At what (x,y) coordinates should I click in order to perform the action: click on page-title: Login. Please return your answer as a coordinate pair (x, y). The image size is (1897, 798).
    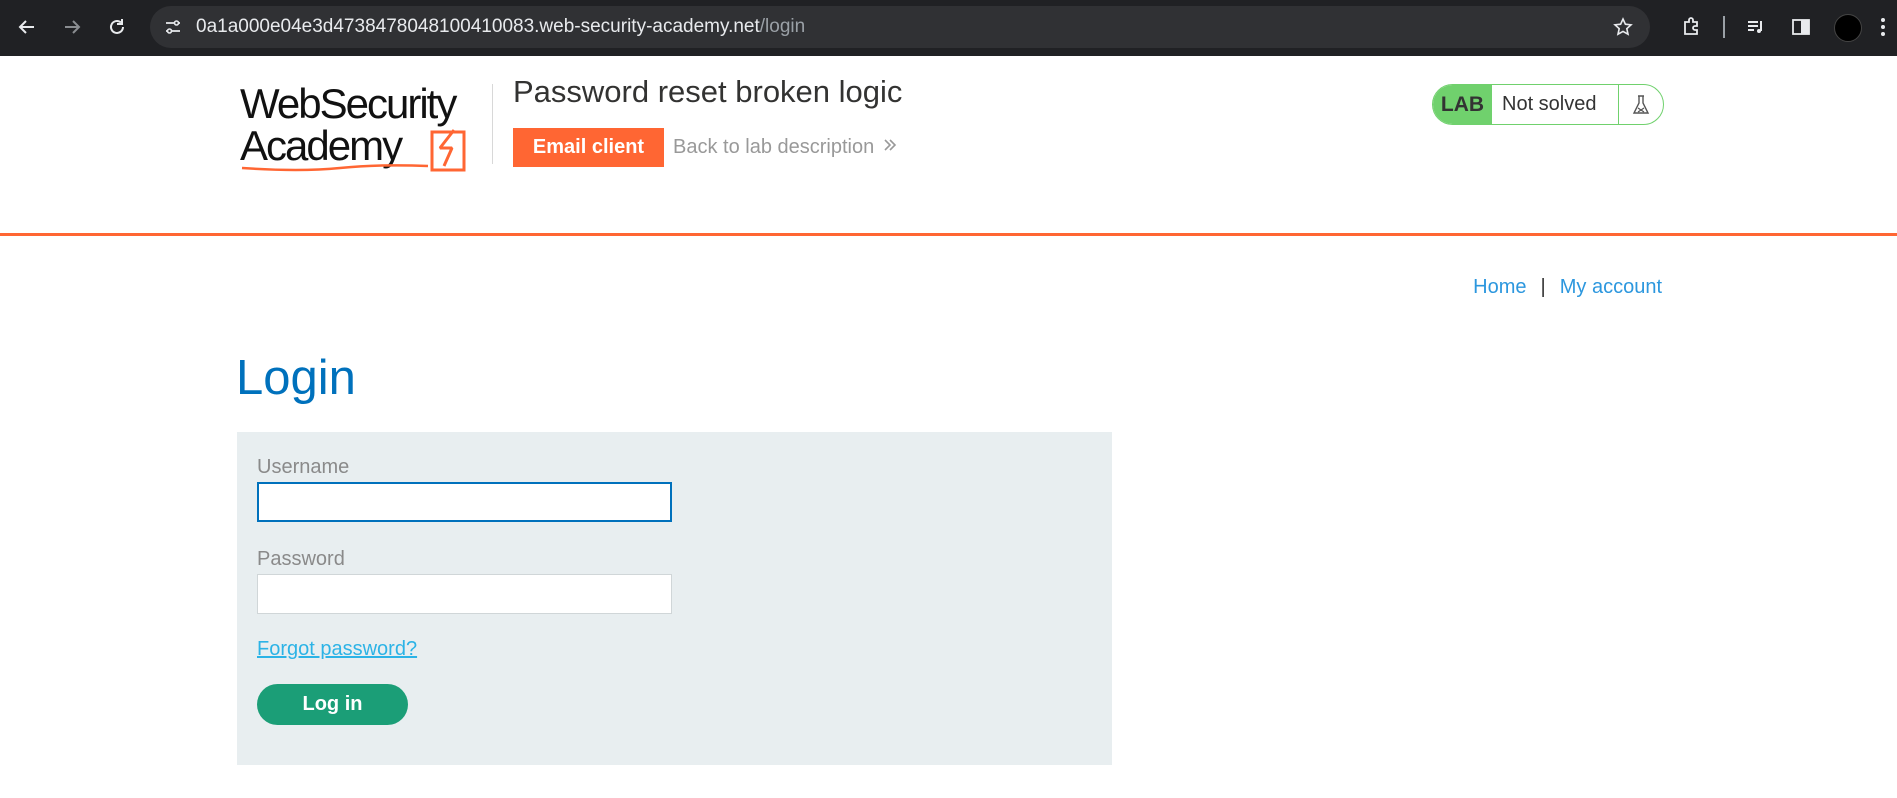
    Looking at the image, I should click on (296, 378).